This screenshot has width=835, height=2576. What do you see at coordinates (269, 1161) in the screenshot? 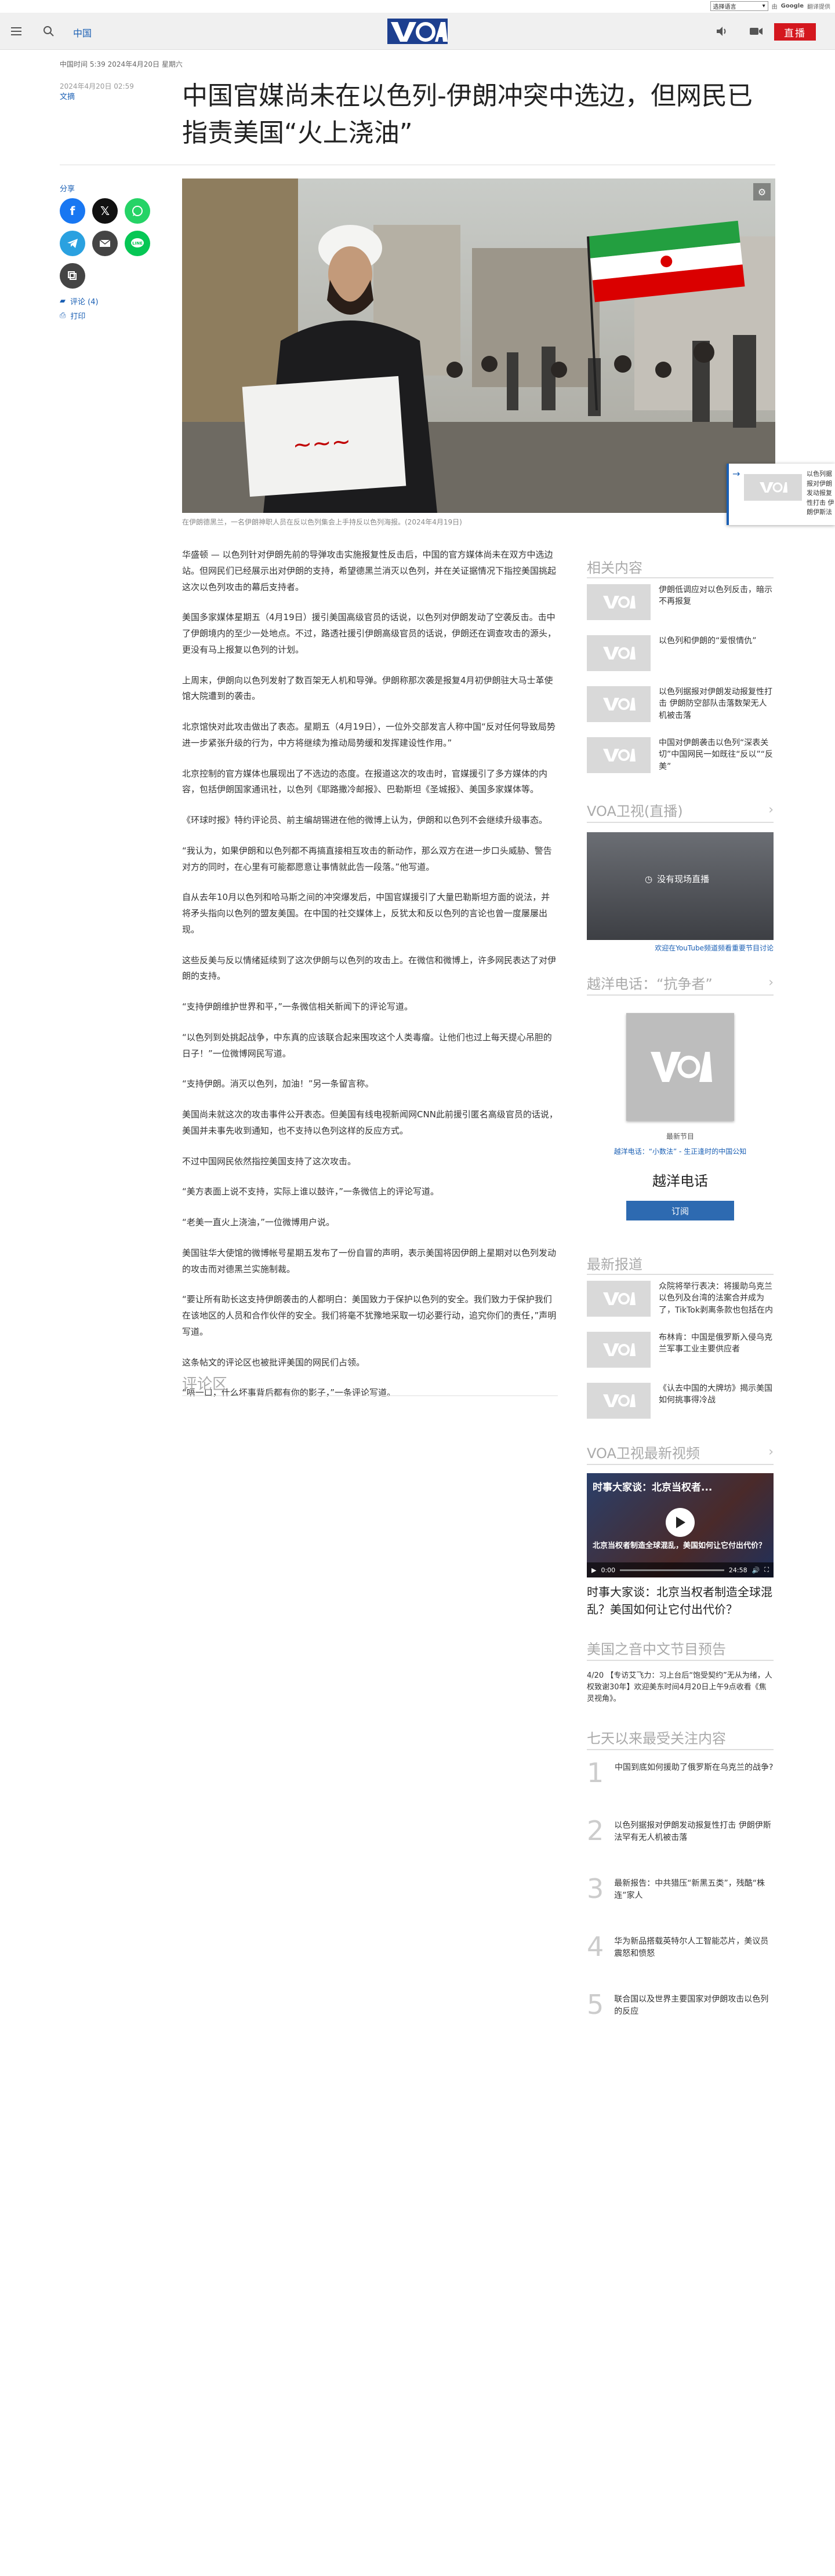
I see `article-paragraph: 不过中国网民依然指控美国支持了这次攻击。` at bounding box center [269, 1161].